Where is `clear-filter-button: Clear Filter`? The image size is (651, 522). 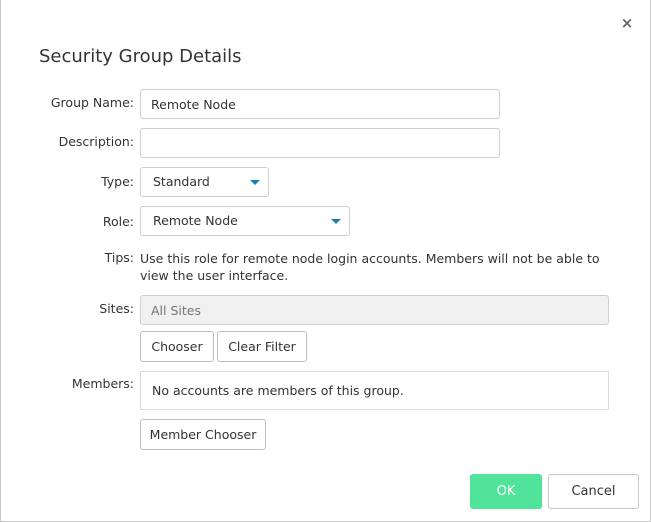 clear-filter-button: Clear Filter is located at coordinates (262, 346).